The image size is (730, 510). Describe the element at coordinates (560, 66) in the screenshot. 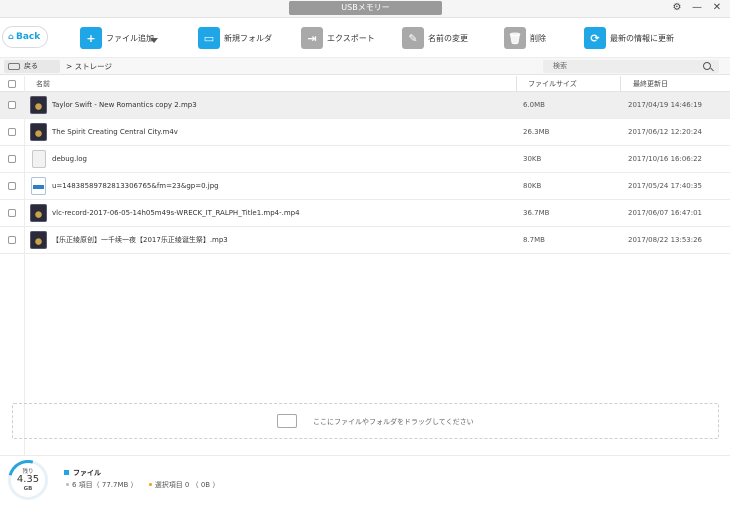

I see `search-placeholder: 検索` at that location.